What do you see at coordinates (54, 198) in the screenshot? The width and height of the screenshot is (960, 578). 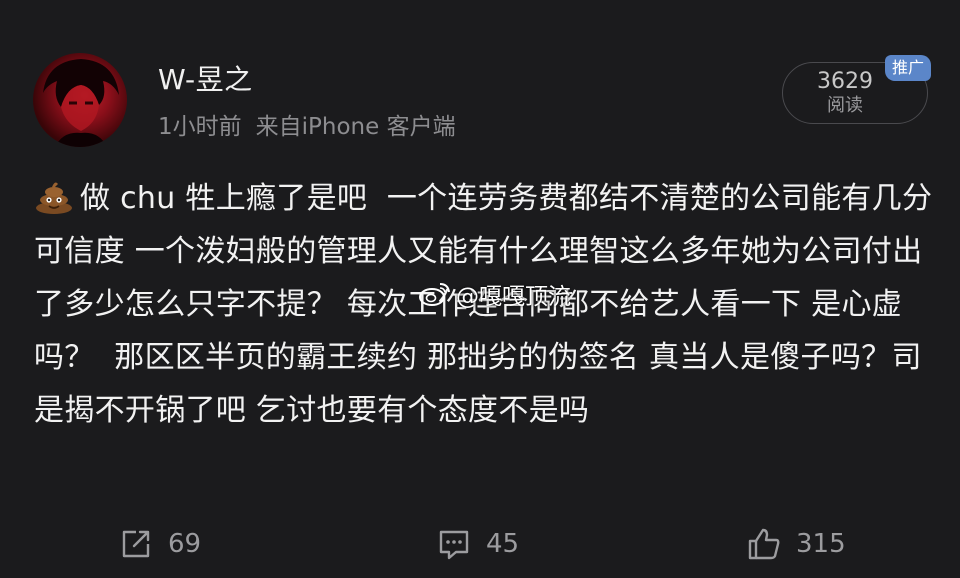 I see `poop-icon` at bounding box center [54, 198].